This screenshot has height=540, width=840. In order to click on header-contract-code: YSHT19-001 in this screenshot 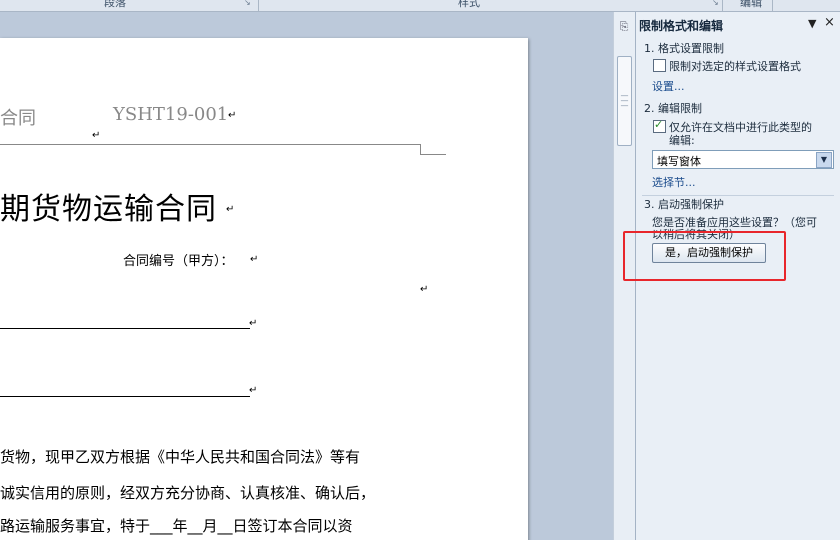, I will do `click(171, 114)`.